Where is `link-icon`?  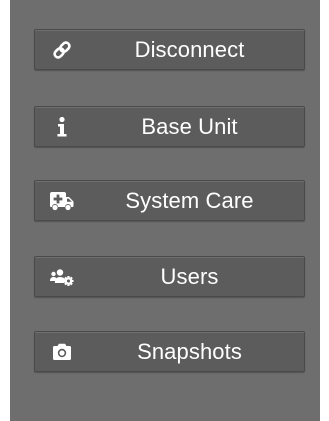 link-icon is located at coordinates (62, 49).